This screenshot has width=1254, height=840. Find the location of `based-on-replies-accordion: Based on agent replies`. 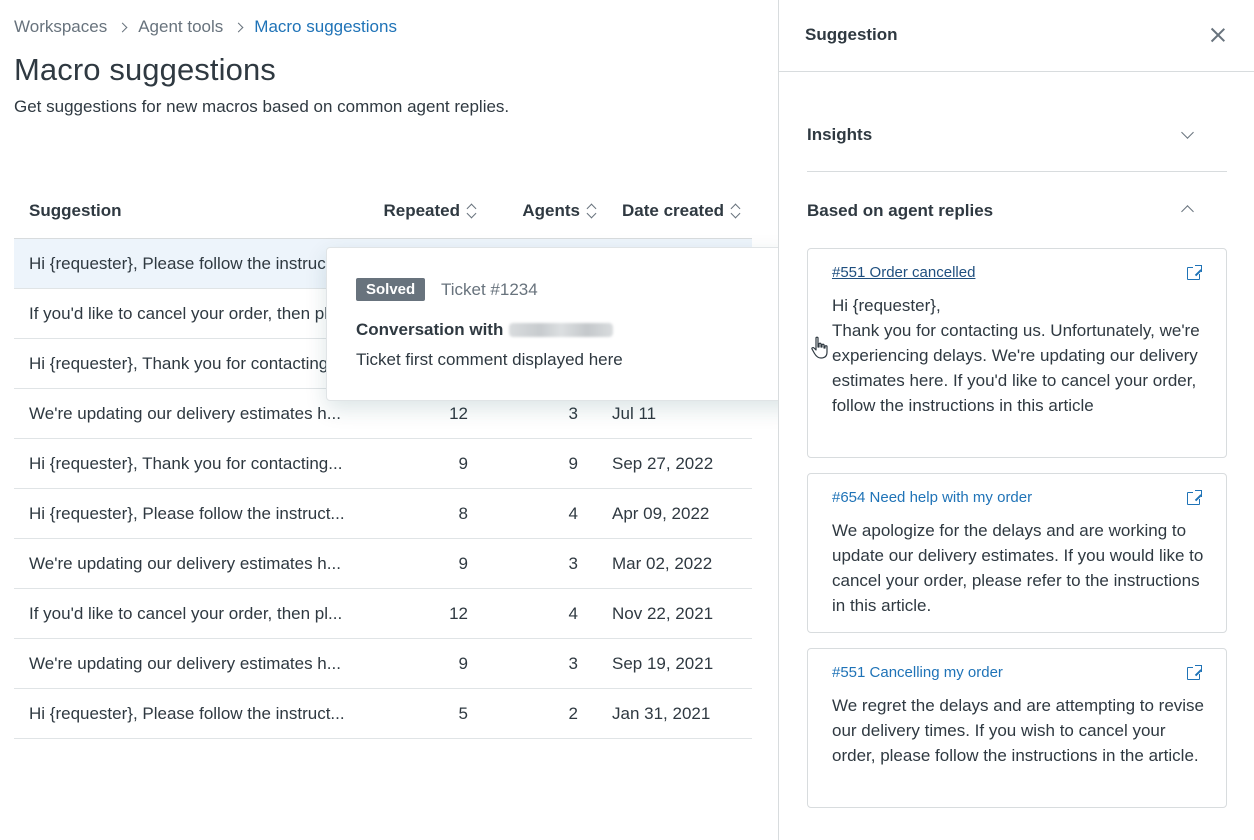

based-on-replies-accordion: Based on agent replies is located at coordinates (1017, 210).